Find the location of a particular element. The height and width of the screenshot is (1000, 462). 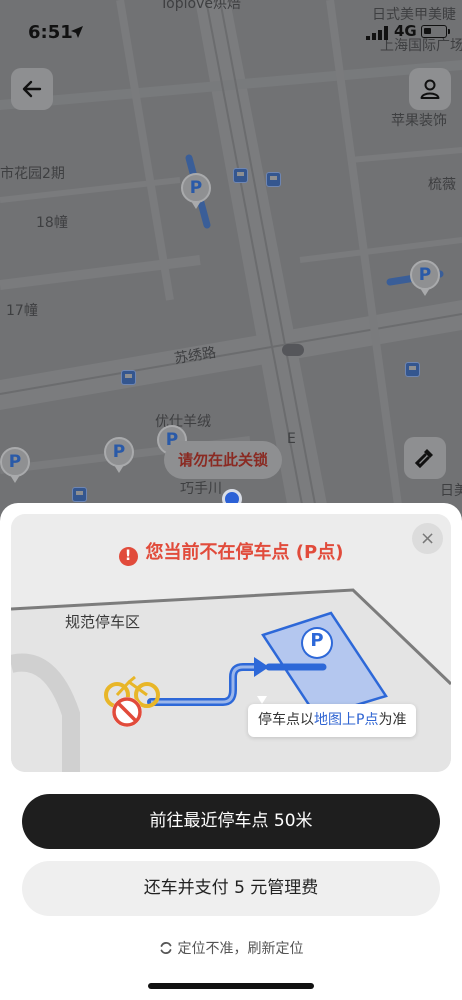

status-bar: 6:51 4G is located at coordinates (231, 30).